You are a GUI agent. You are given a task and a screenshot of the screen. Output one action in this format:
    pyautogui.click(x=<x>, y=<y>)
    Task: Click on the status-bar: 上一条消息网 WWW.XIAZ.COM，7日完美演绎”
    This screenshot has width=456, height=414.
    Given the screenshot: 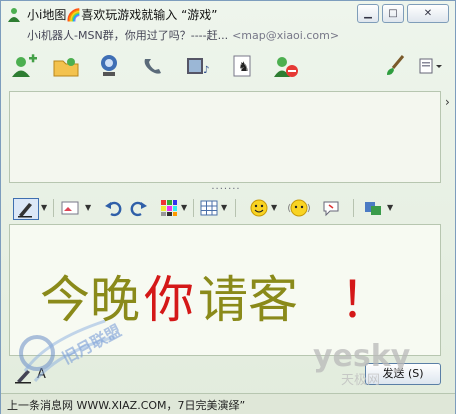 What is the action you would take?
    pyautogui.click(x=228, y=403)
    